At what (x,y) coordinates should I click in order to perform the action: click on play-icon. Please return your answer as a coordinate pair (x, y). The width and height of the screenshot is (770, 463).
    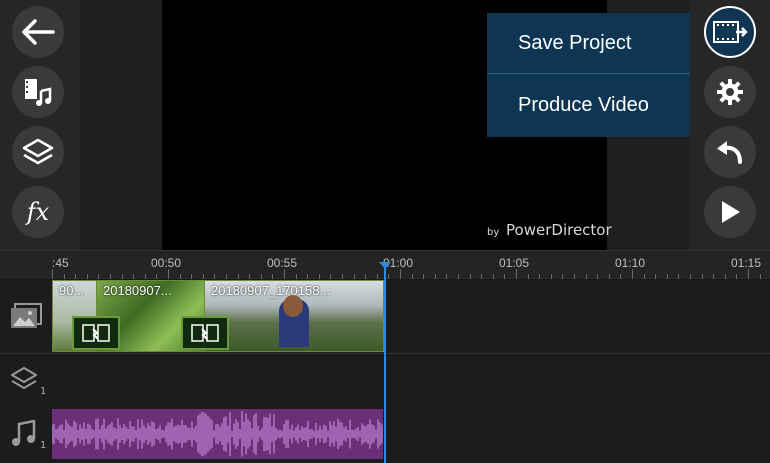
    Looking at the image, I should click on (731, 212).